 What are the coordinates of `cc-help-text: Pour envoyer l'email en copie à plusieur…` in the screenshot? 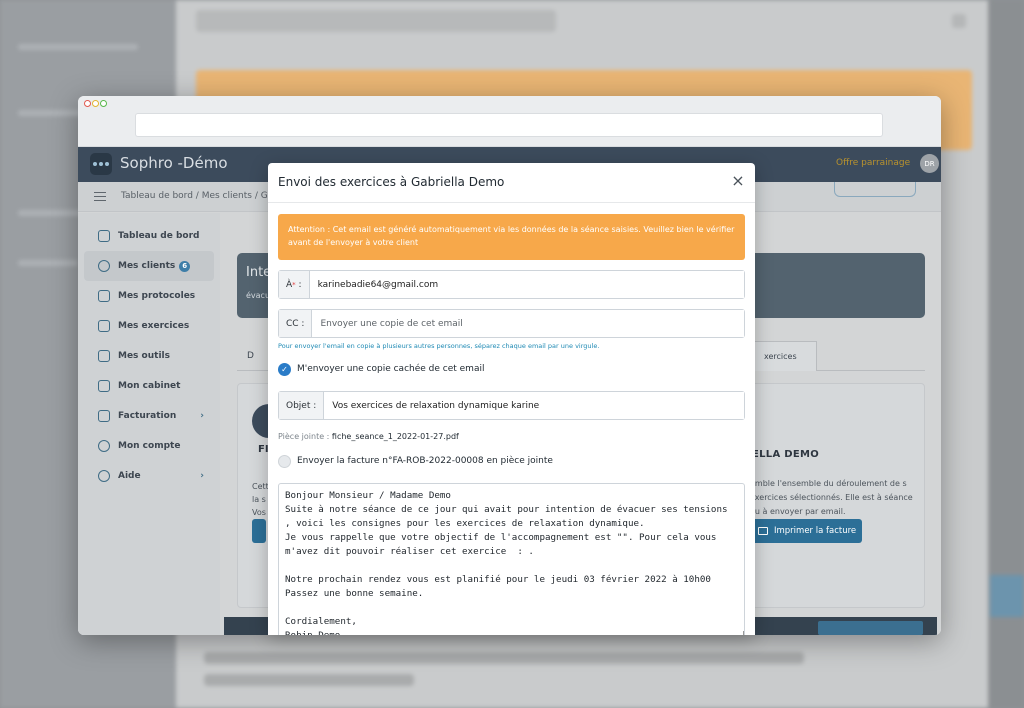 It's located at (439, 346).